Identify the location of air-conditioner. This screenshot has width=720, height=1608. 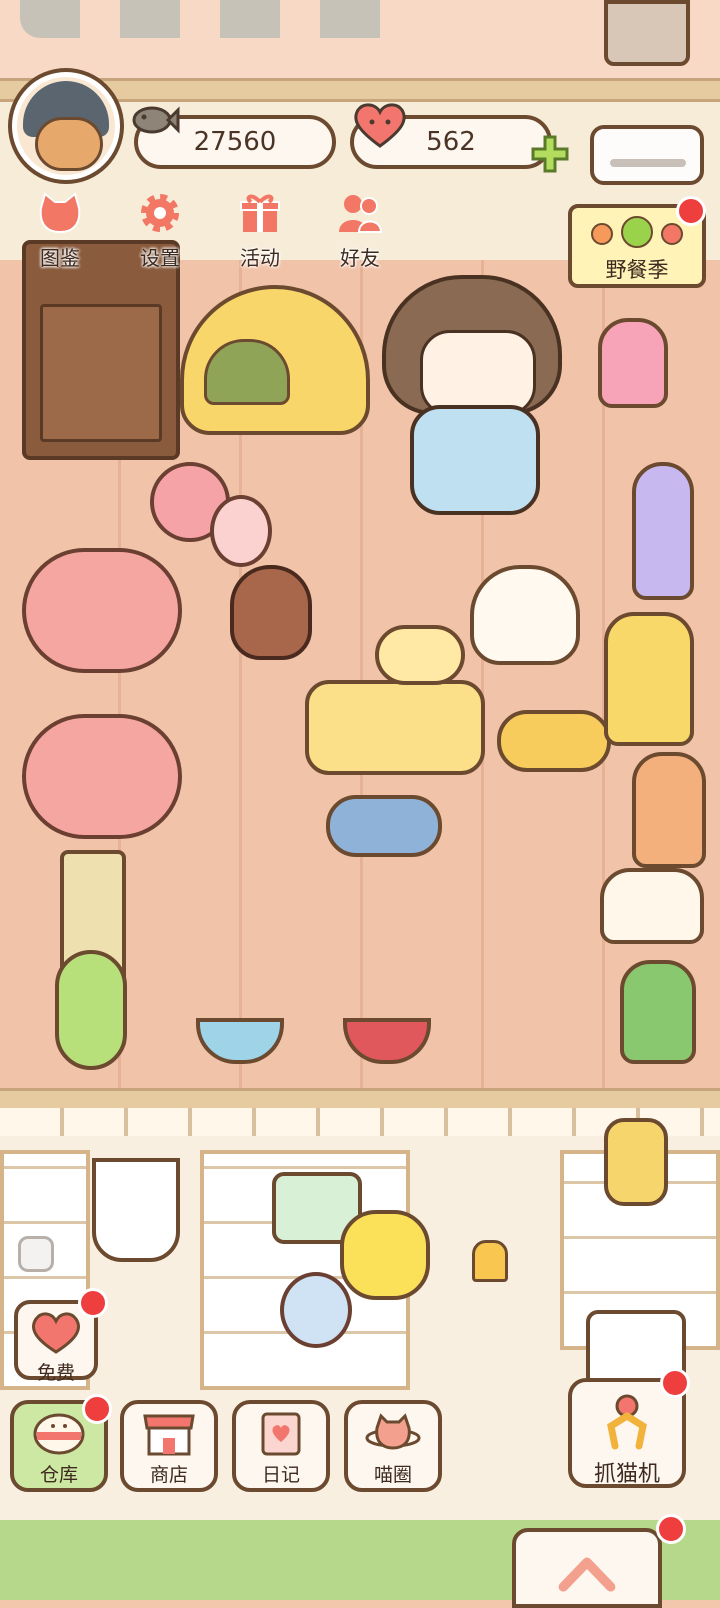
(647, 155).